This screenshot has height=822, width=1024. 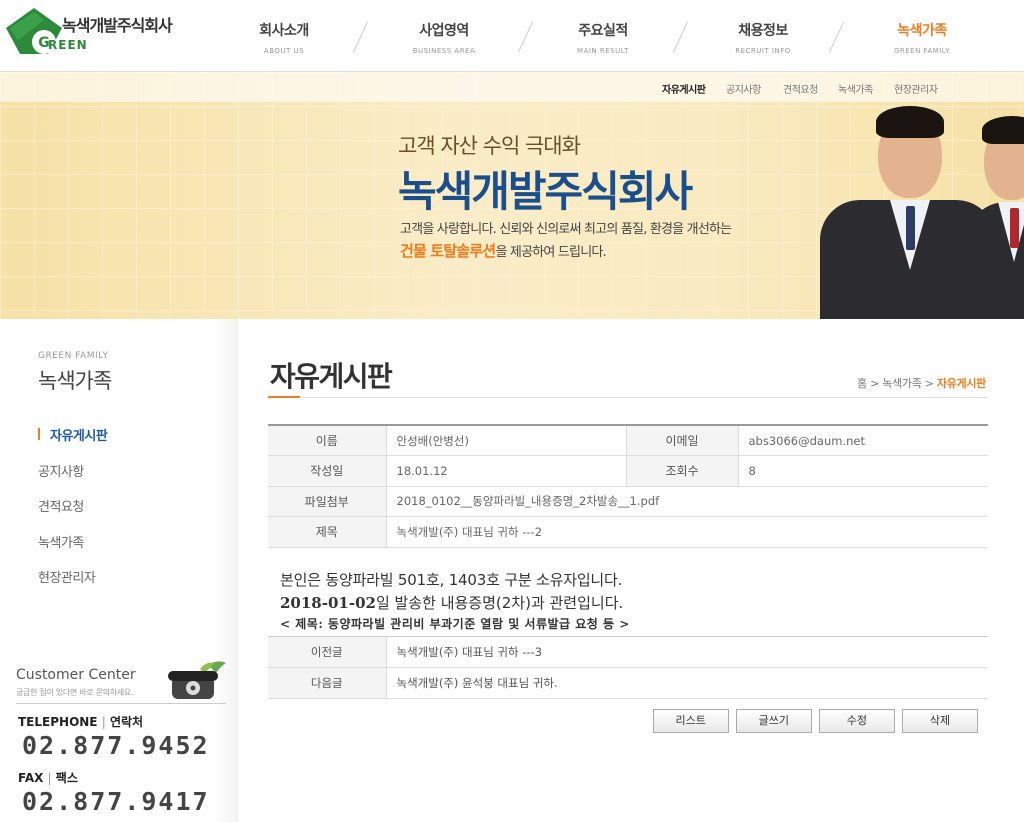 What do you see at coordinates (489, 146) in the screenshot?
I see `hero-slogan: 고객 자산 수익 극대화` at bounding box center [489, 146].